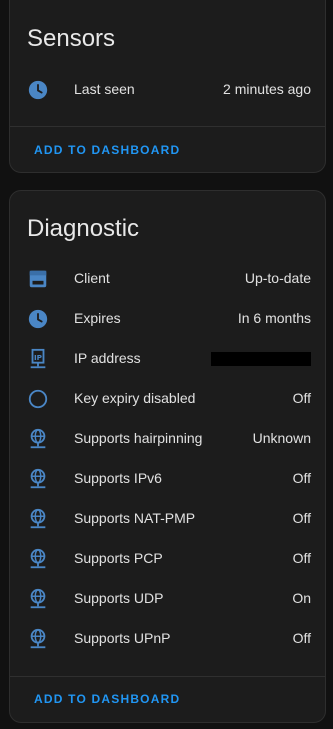 The image size is (333, 729). What do you see at coordinates (97, 318) in the screenshot?
I see `diagnostic-label: Expires` at bounding box center [97, 318].